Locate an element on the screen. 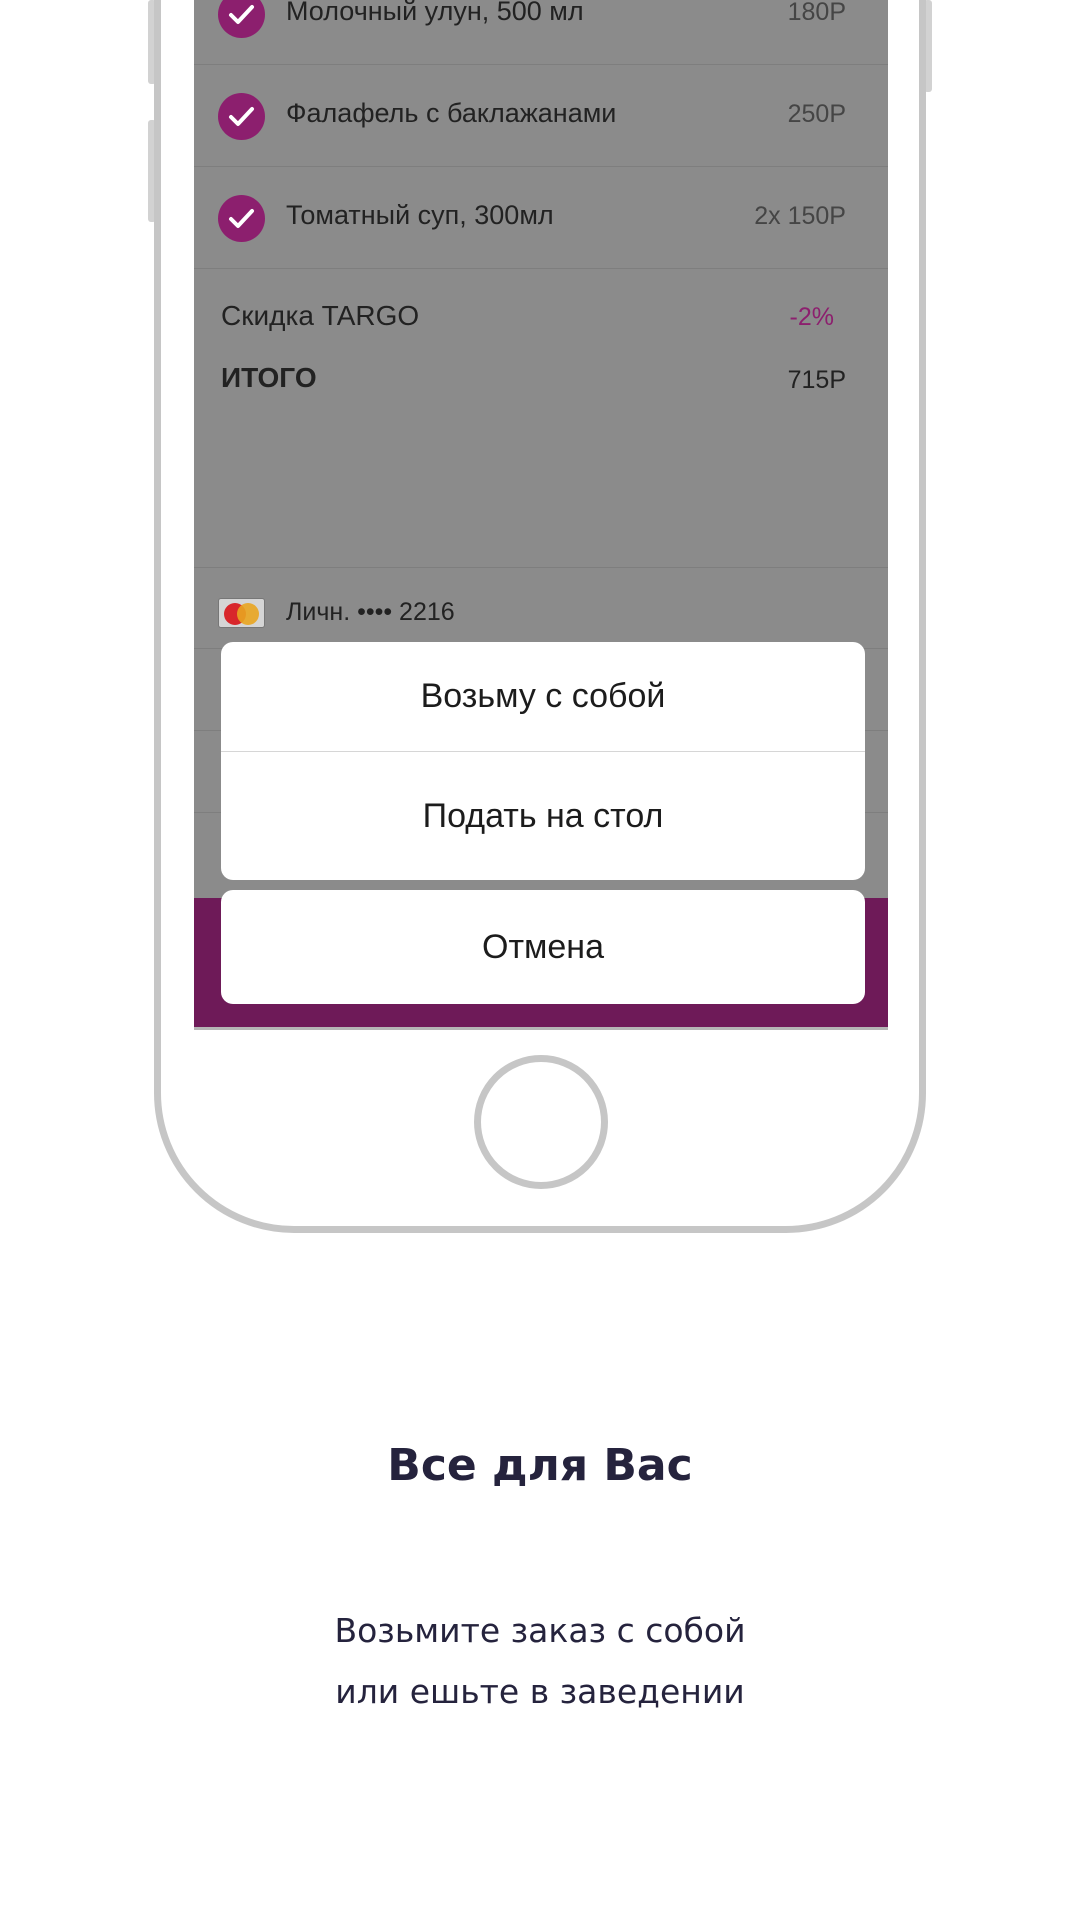 The height and width of the screenshot is (1920, 1080). item-name: Томатный суп, 300мл is located at coordinates (420, 215).